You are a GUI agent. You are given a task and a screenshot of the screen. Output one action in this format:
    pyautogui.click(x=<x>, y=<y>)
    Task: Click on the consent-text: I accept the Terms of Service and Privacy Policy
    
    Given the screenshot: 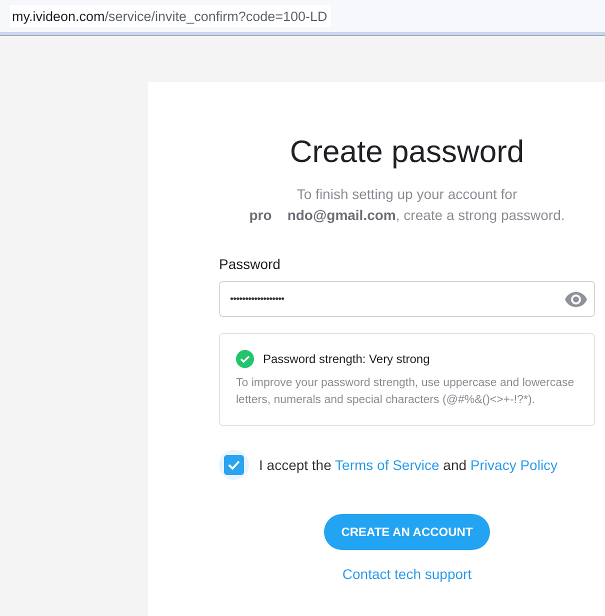 What is the action you would take?
    pyautogui.click(x=408, y=465)
    